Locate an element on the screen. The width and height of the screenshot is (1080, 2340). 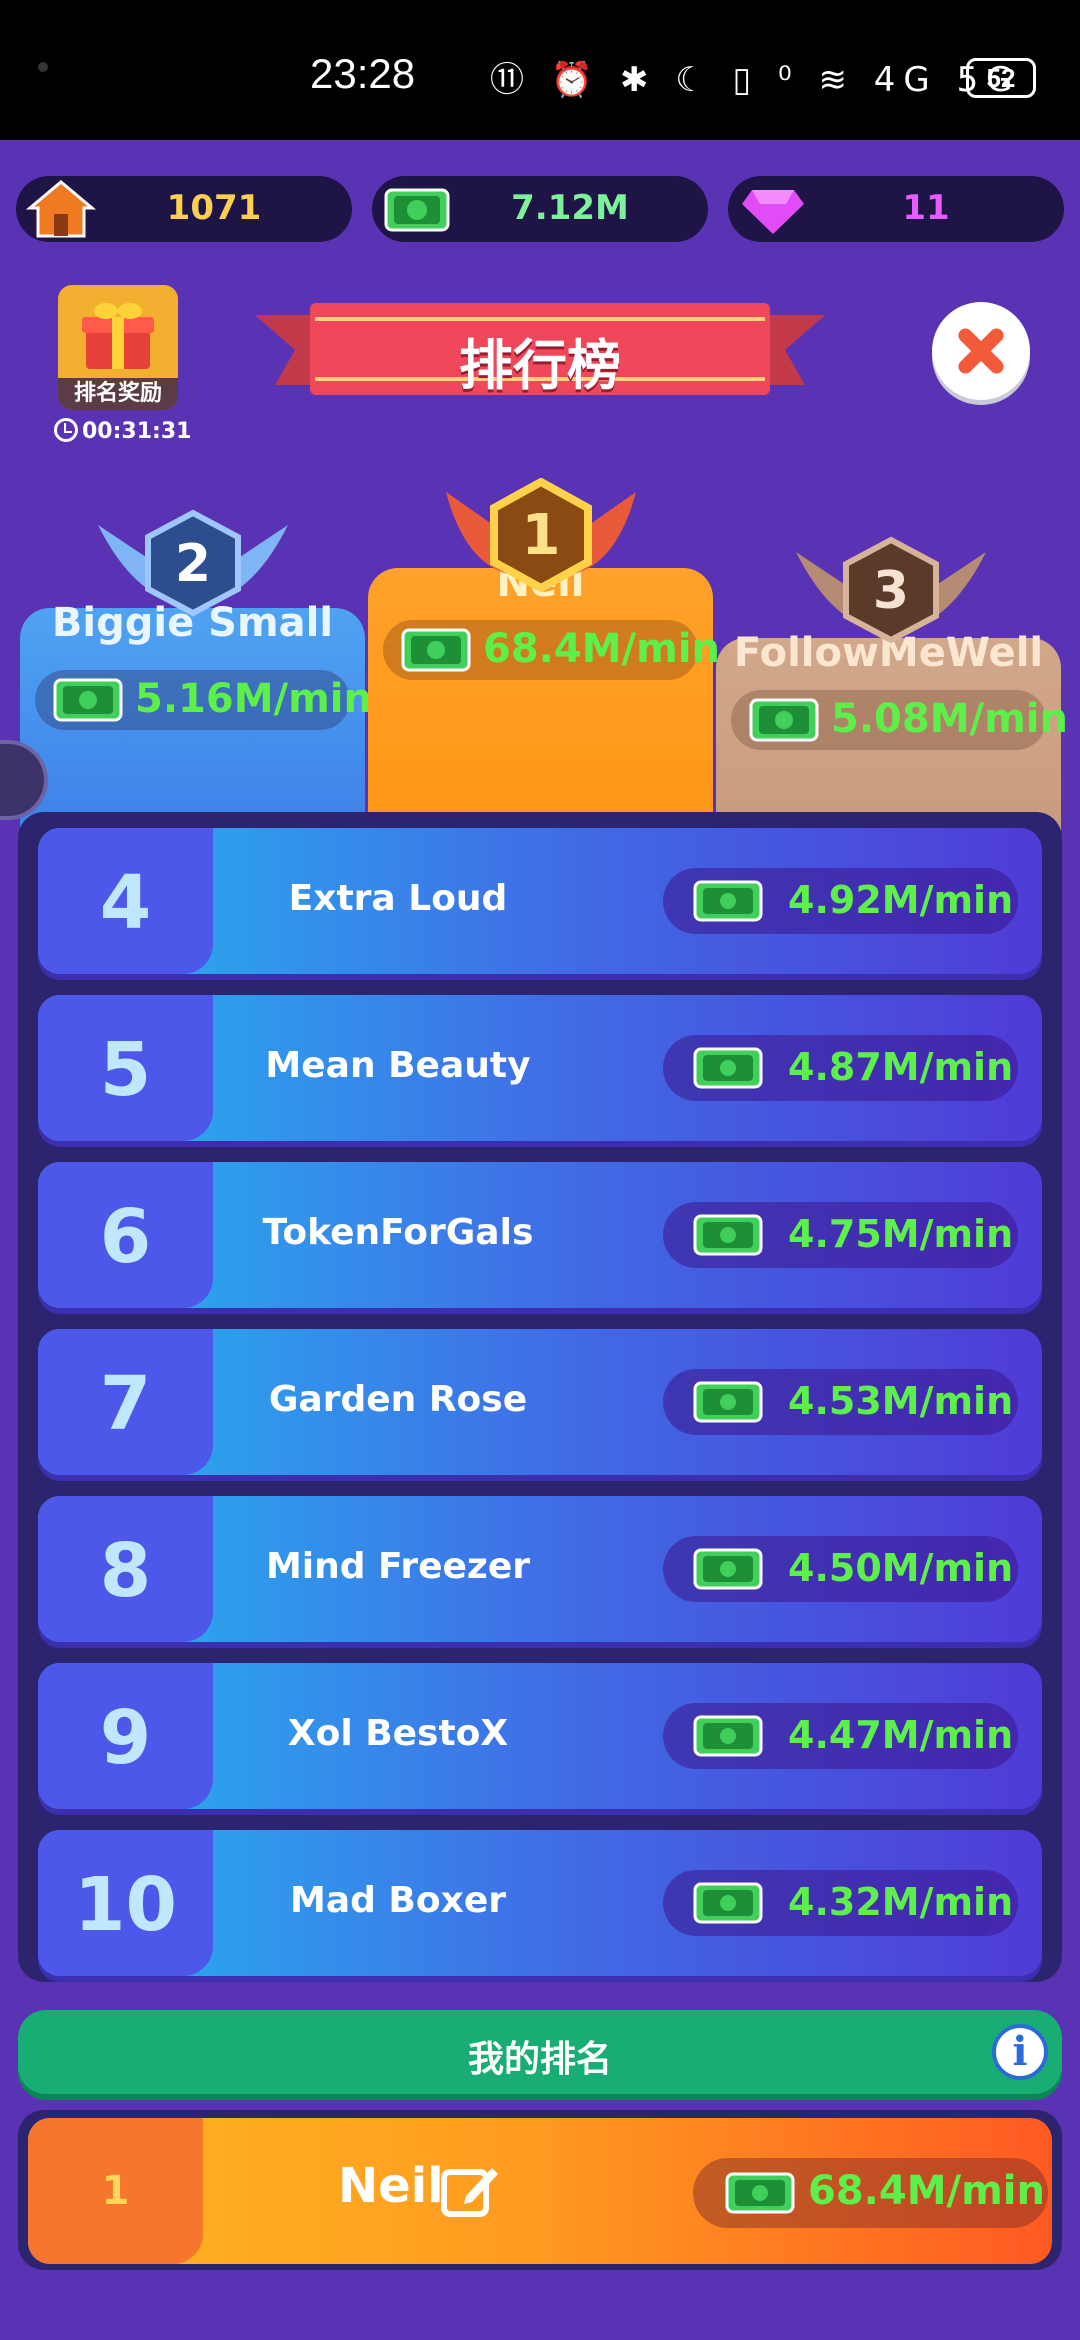
gift-icon is located at coordinates (118, 336).